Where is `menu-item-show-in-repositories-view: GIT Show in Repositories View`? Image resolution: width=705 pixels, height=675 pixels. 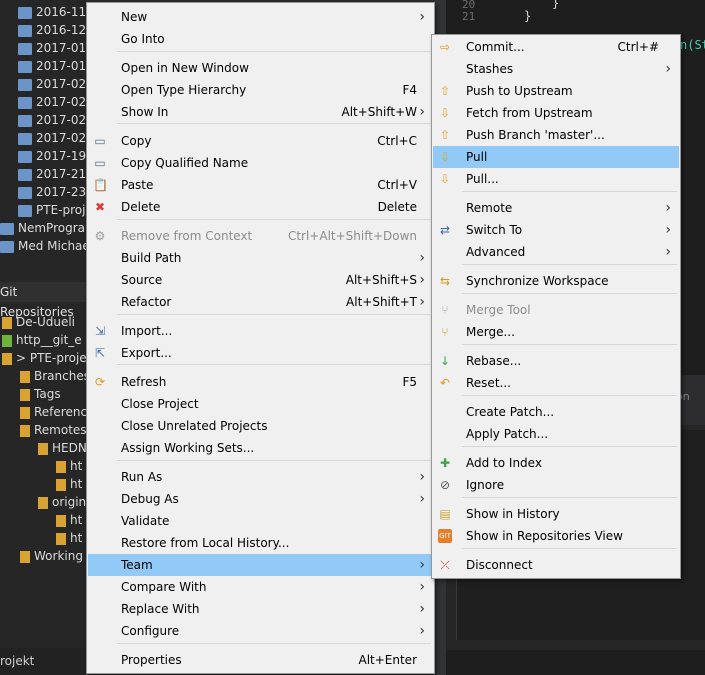 menu-item-show-in-repositories-view: GIT Show in Repositories View is located at coordinates (556, 536).